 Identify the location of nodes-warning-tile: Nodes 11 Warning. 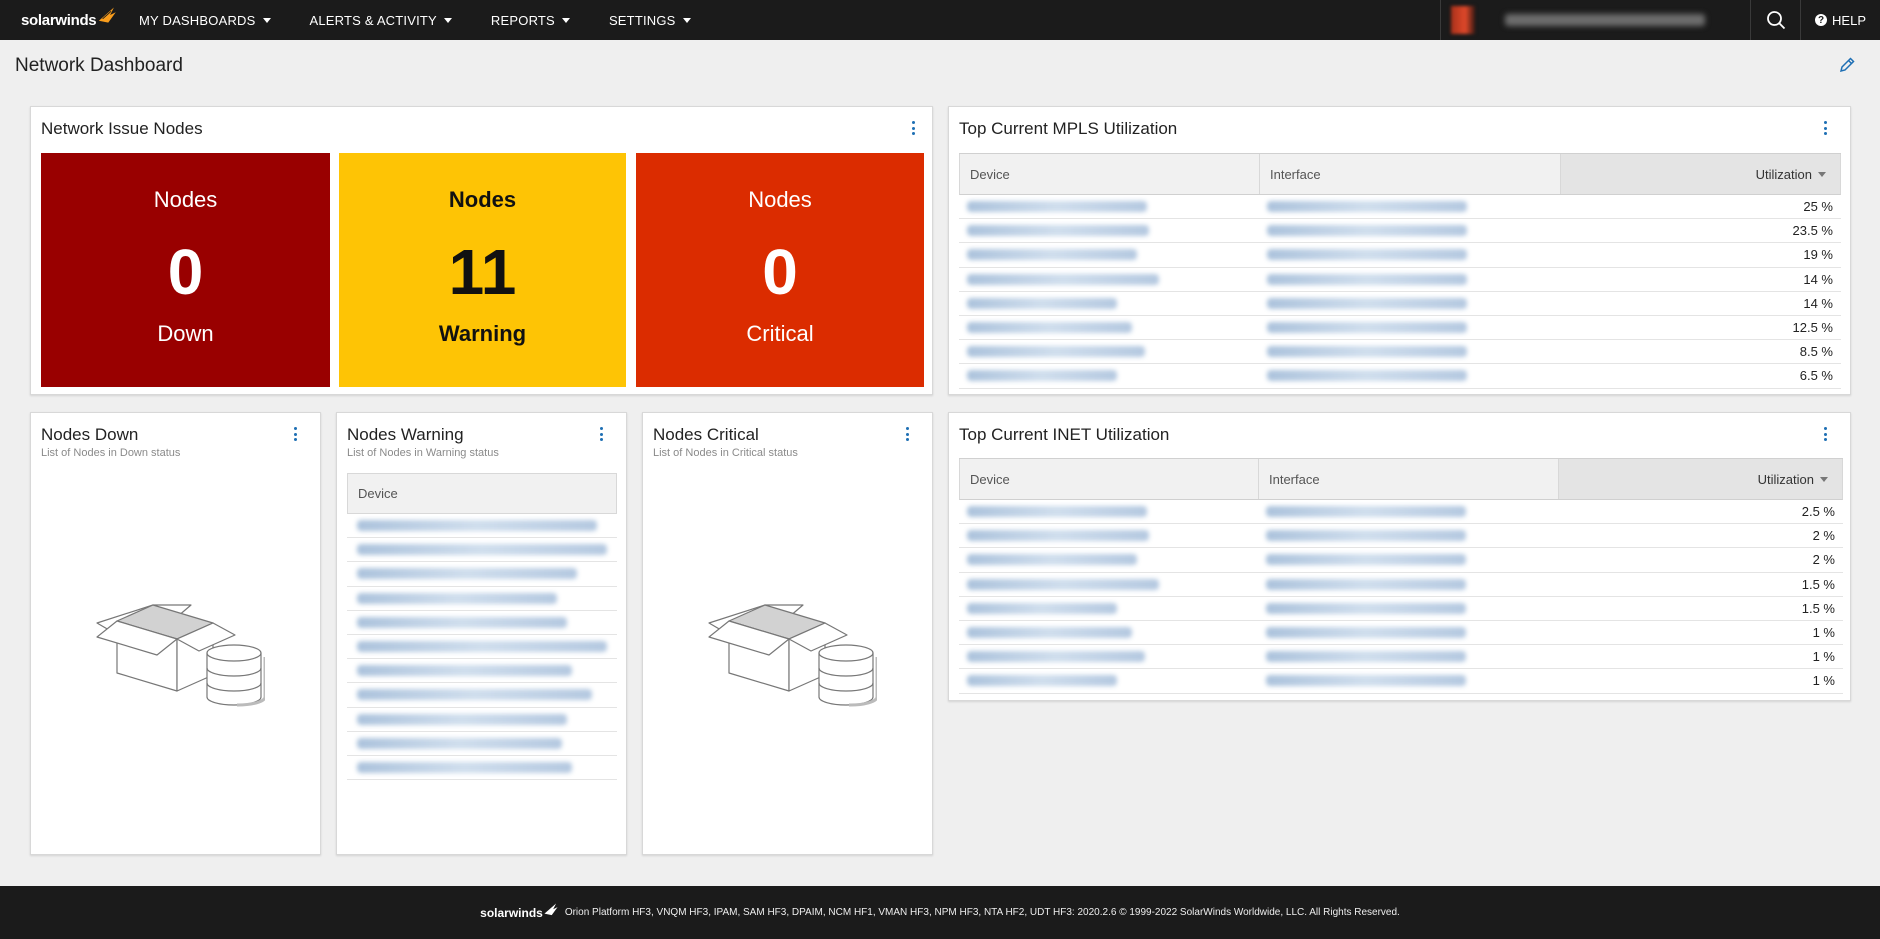
(482, 270).